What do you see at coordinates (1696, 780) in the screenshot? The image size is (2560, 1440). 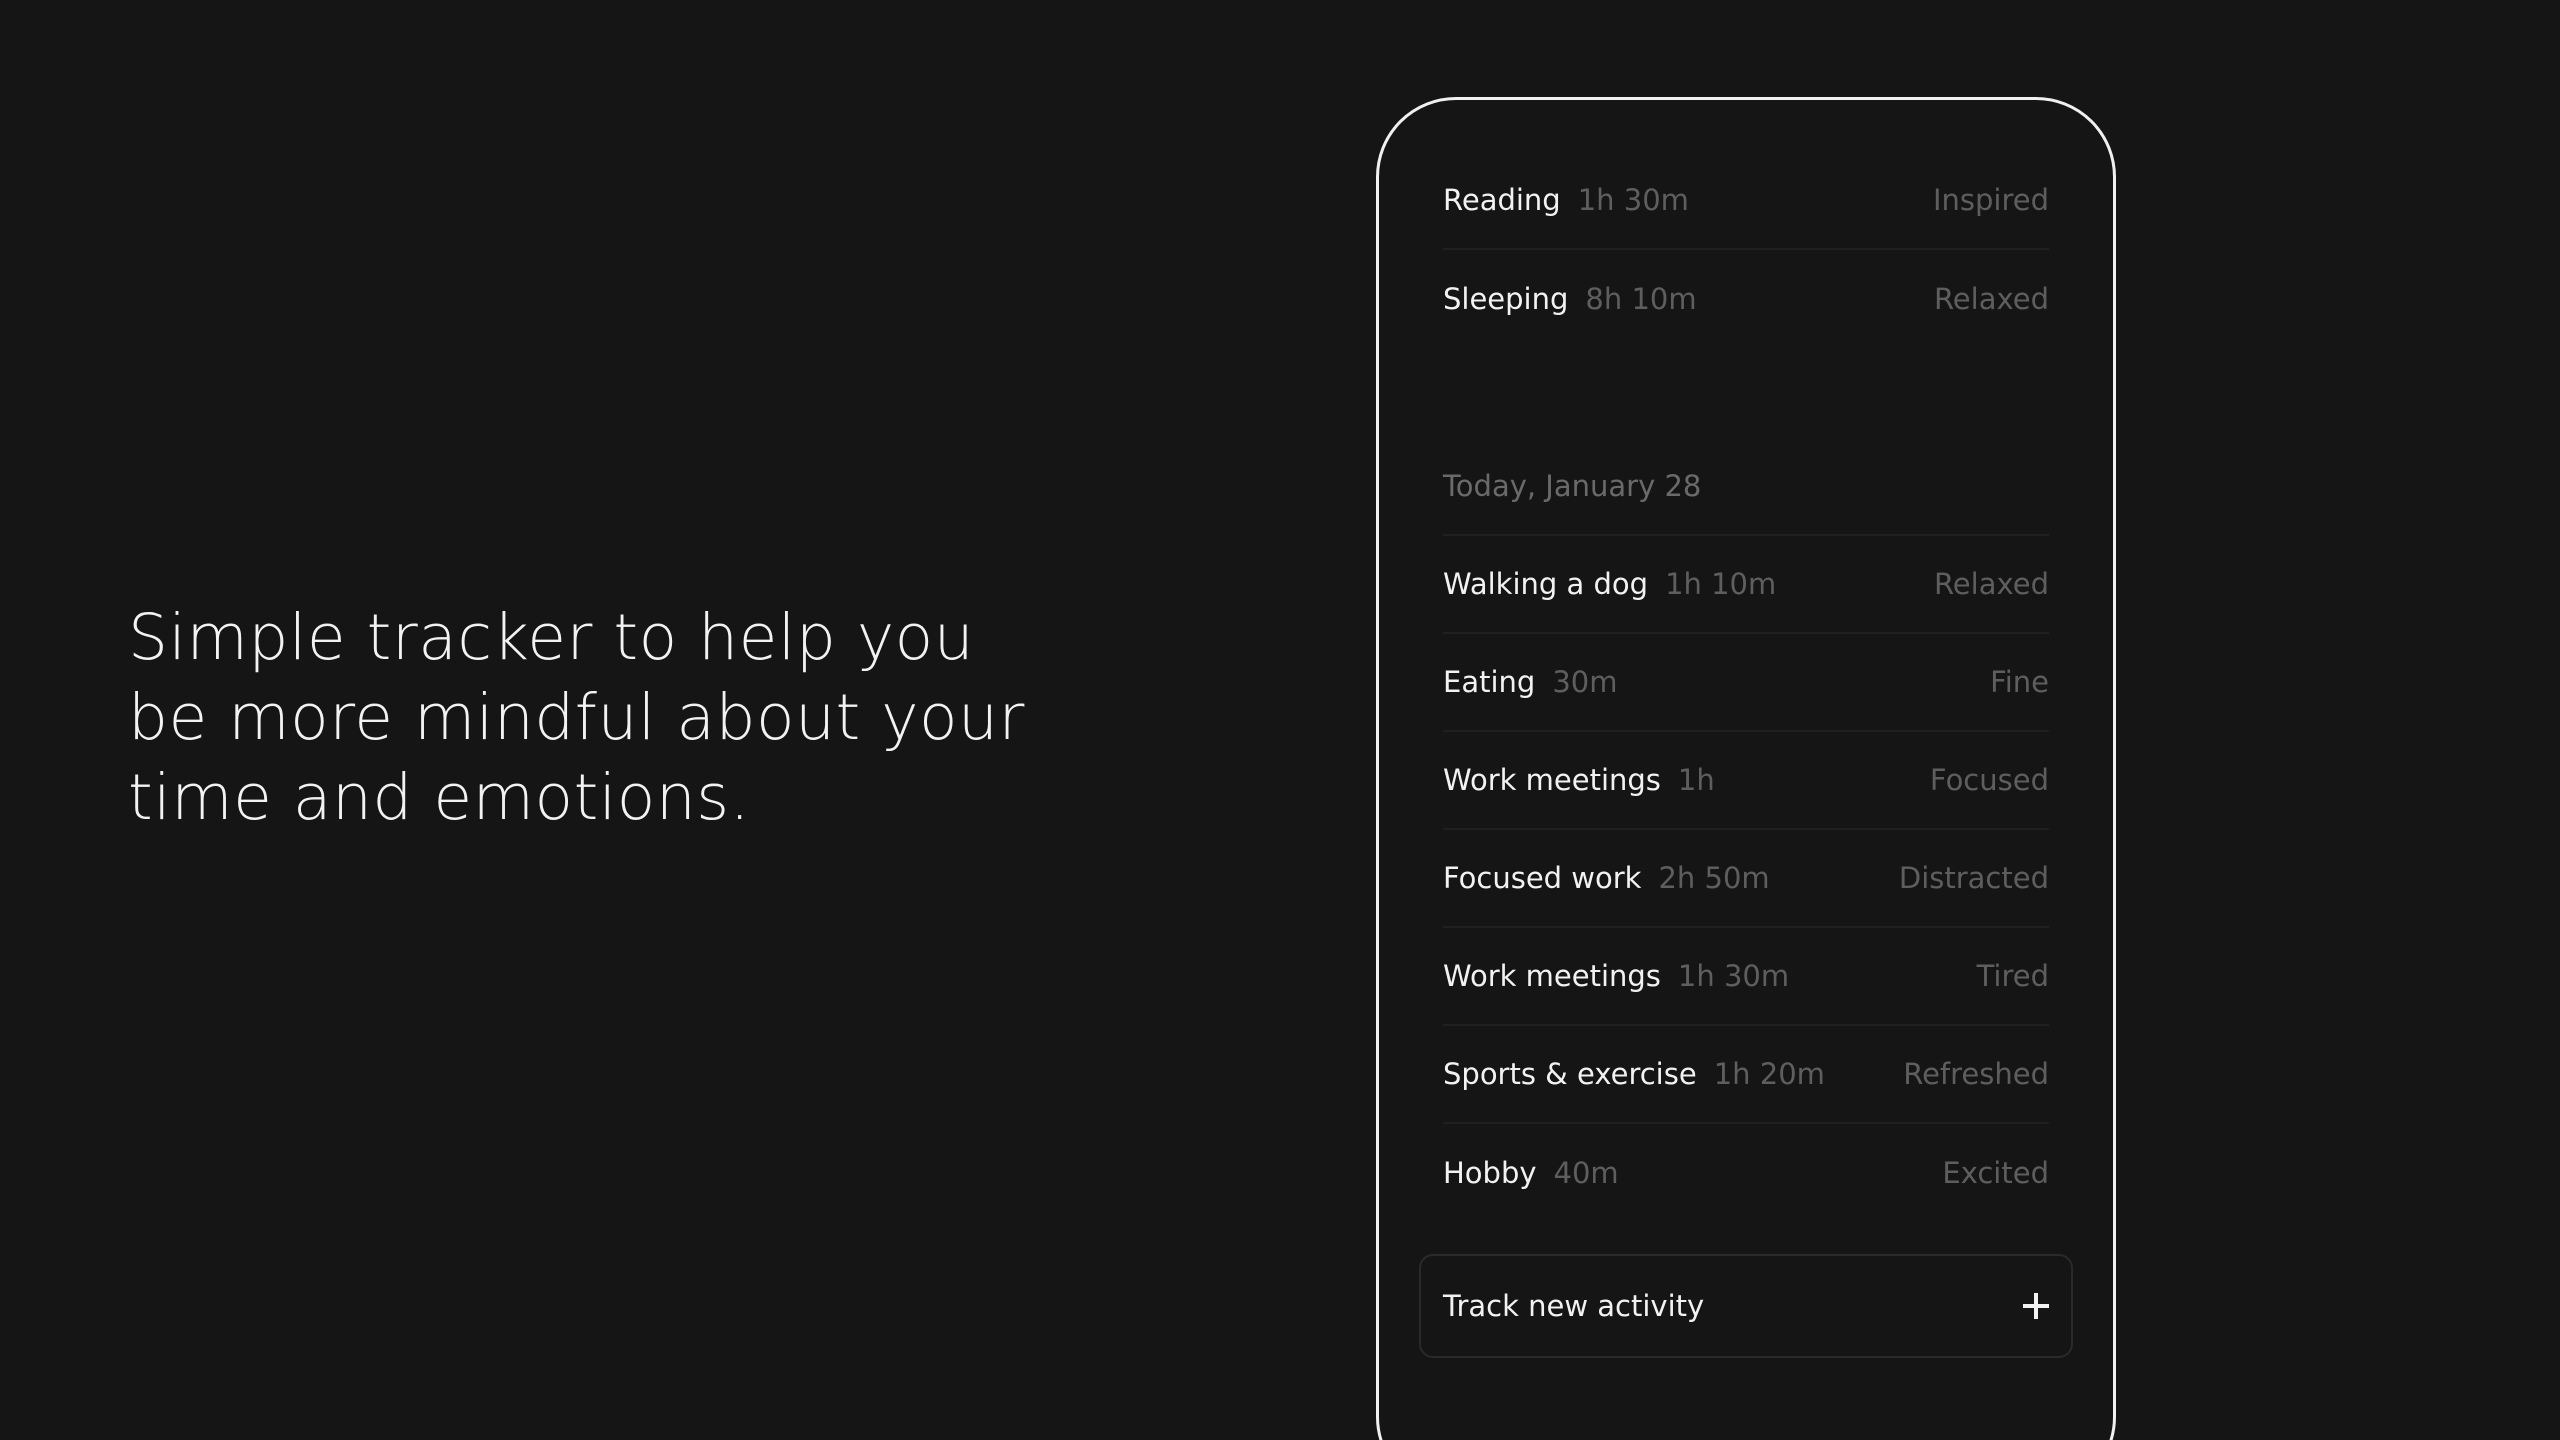 I see `activity-duration: 1h` at bounding box center [1696, 780].